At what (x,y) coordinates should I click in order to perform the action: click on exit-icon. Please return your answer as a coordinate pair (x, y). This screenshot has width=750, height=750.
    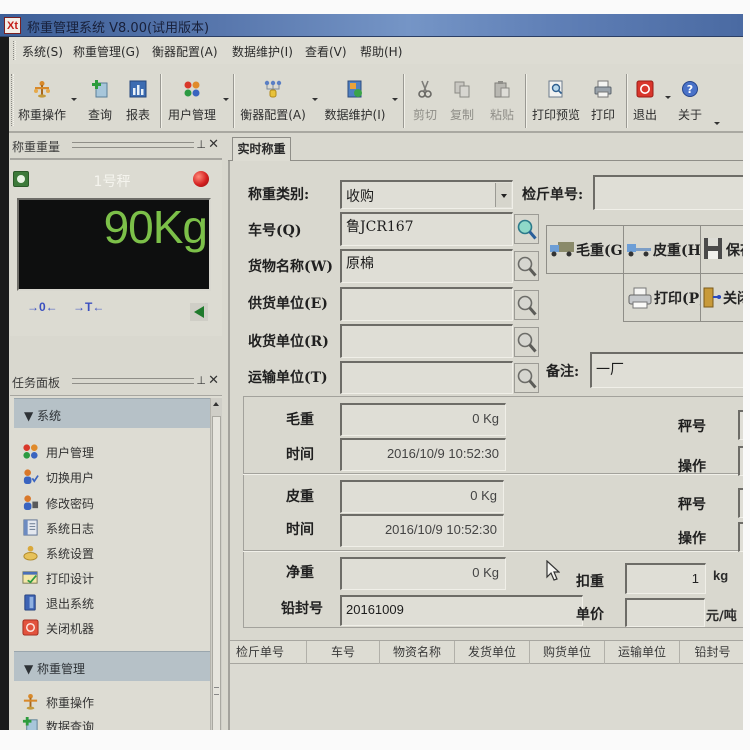
    Looking at the image, I should click on (645, 89).